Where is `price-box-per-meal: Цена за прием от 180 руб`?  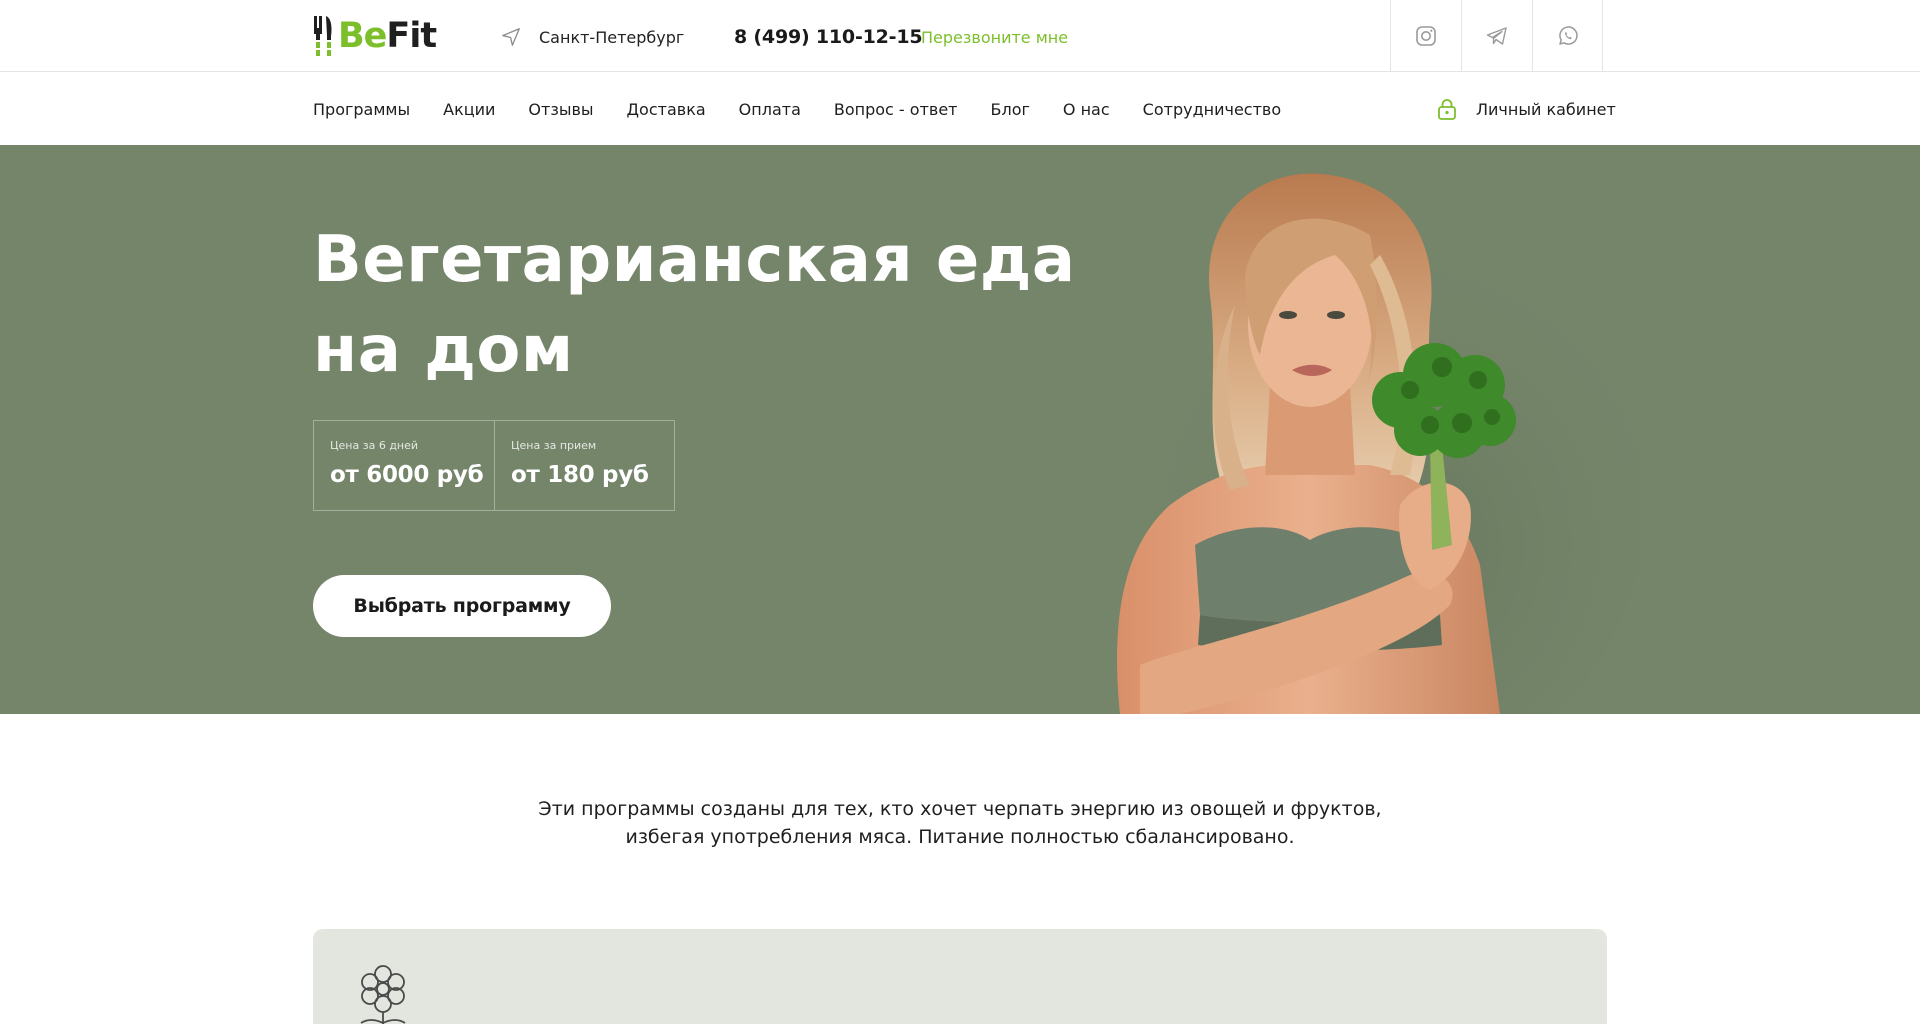
price-box-per-meal: Цена за прием от 180 руб is located at coordinates (584, 465).